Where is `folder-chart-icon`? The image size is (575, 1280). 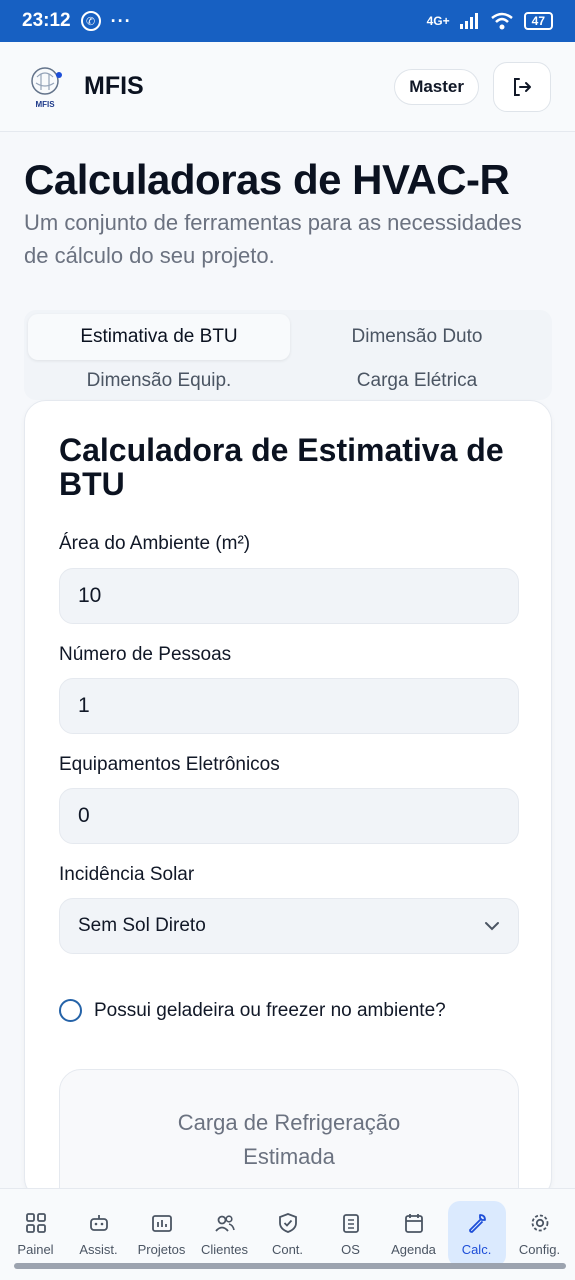 folder-chart-icon is located at coordinates (162, 1223).